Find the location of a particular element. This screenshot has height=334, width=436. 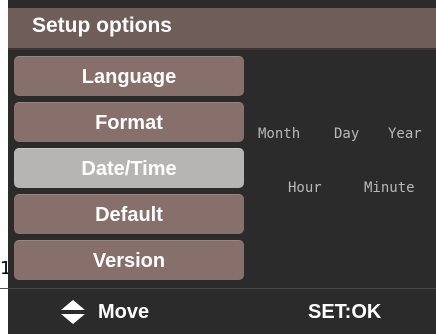

move-label: Move is located at coordinates (124, 312).